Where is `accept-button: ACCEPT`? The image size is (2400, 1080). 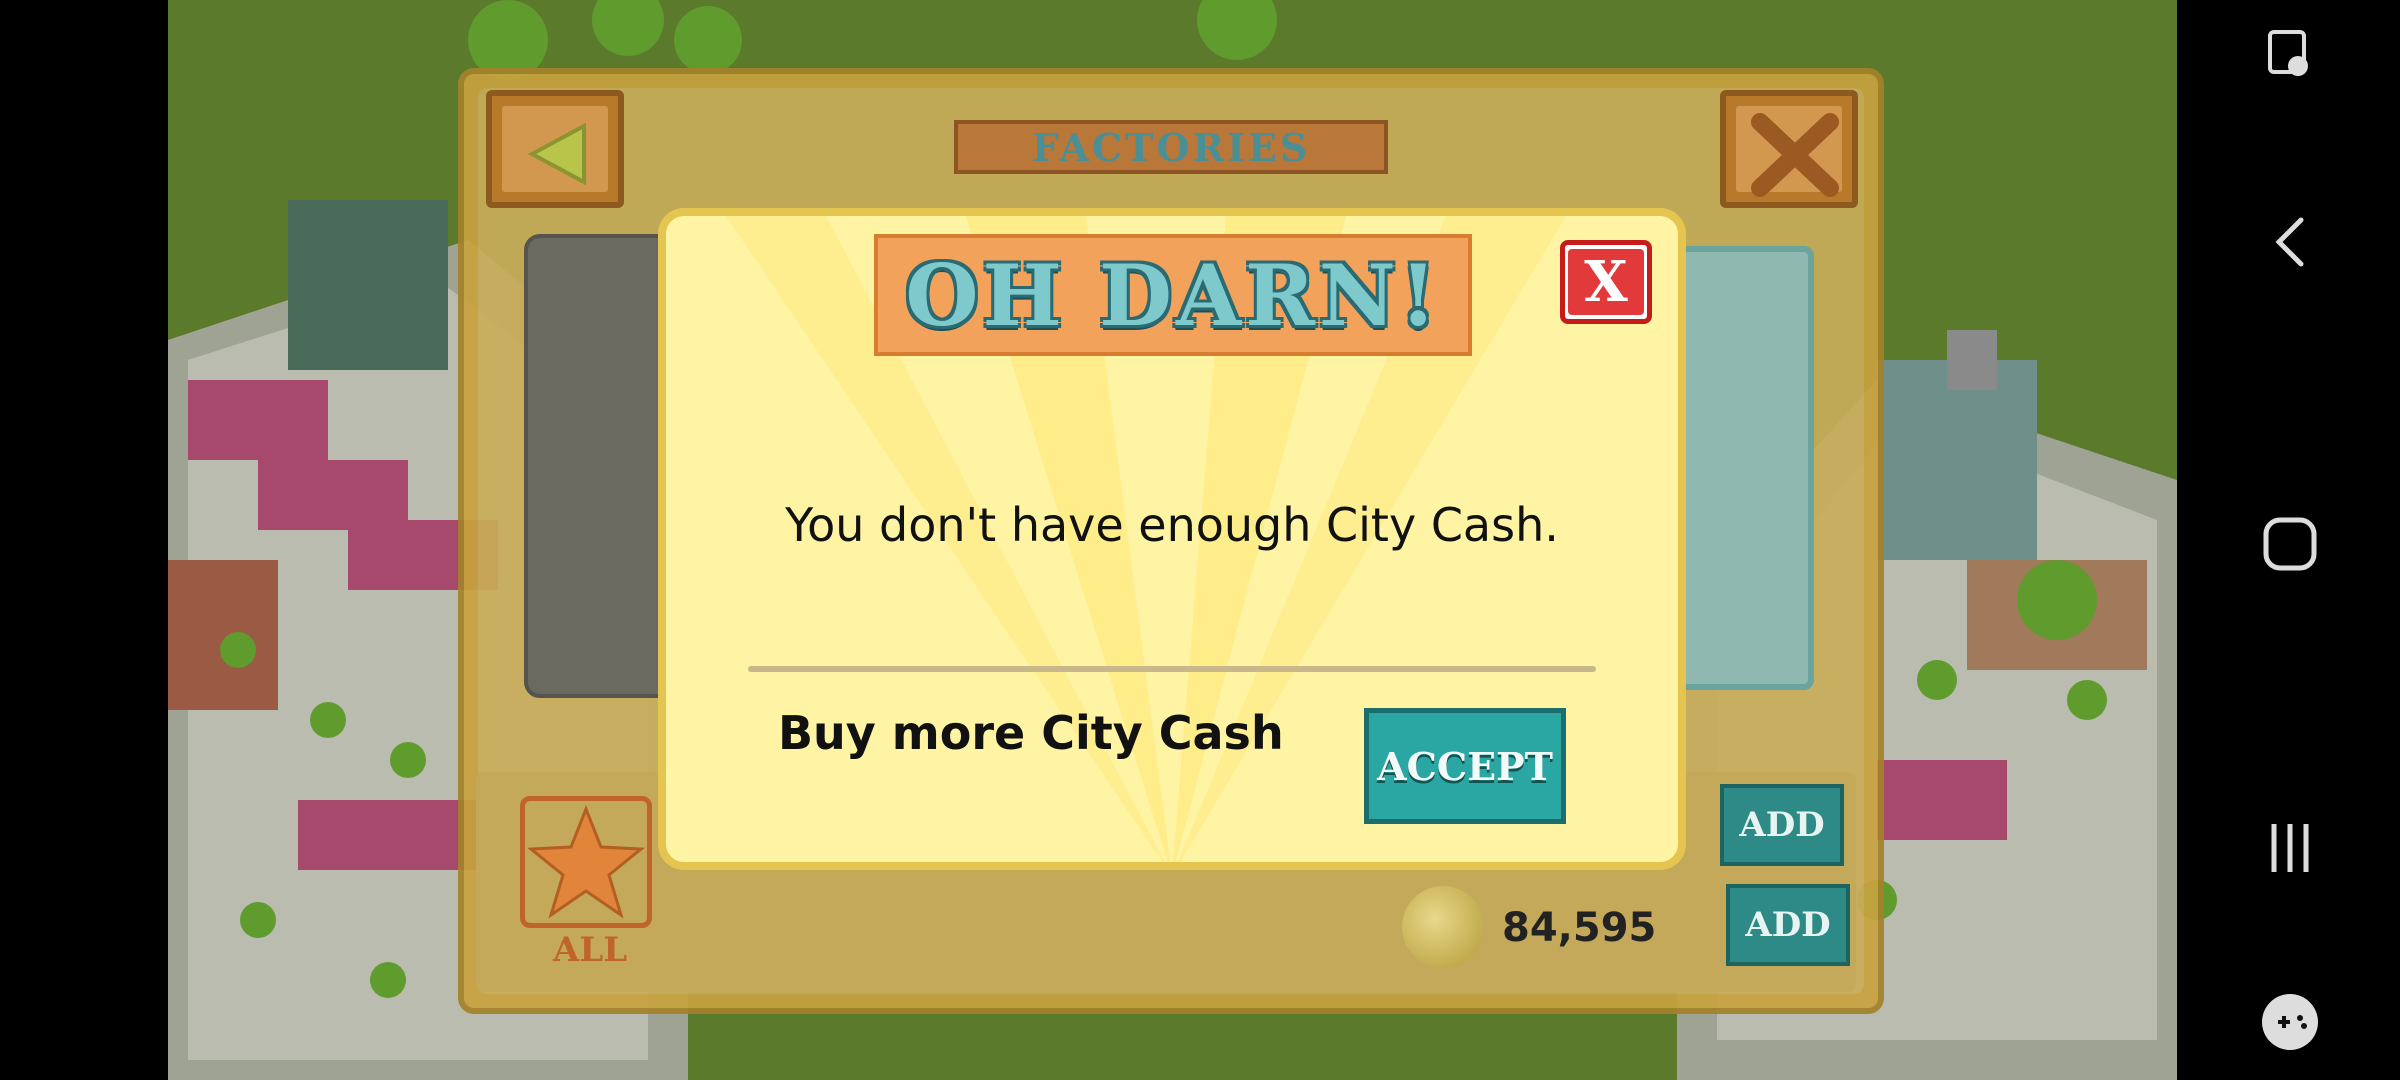
accept-button: ACCEPT is located at coordinates (1465, 766).